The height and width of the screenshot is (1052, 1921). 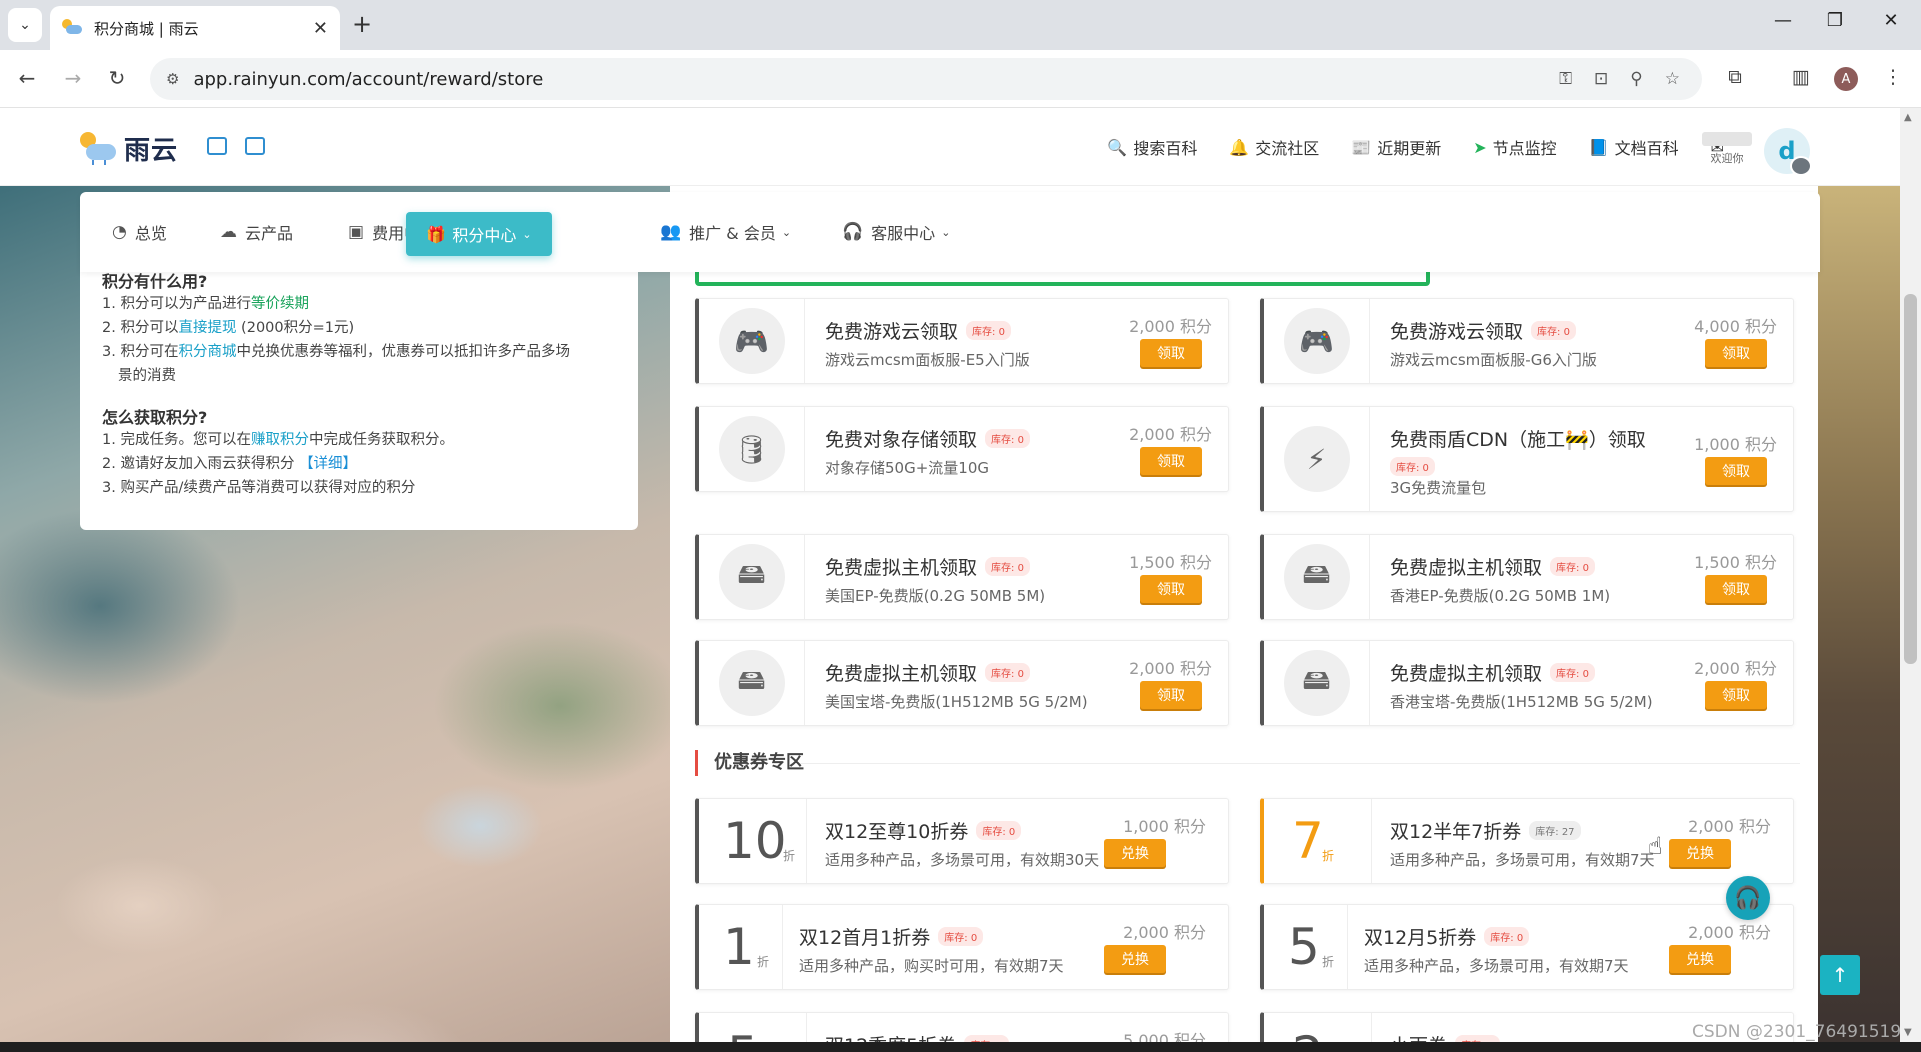 I want to click on header-link-label: 交流社区, so click(x=1287, y=148).